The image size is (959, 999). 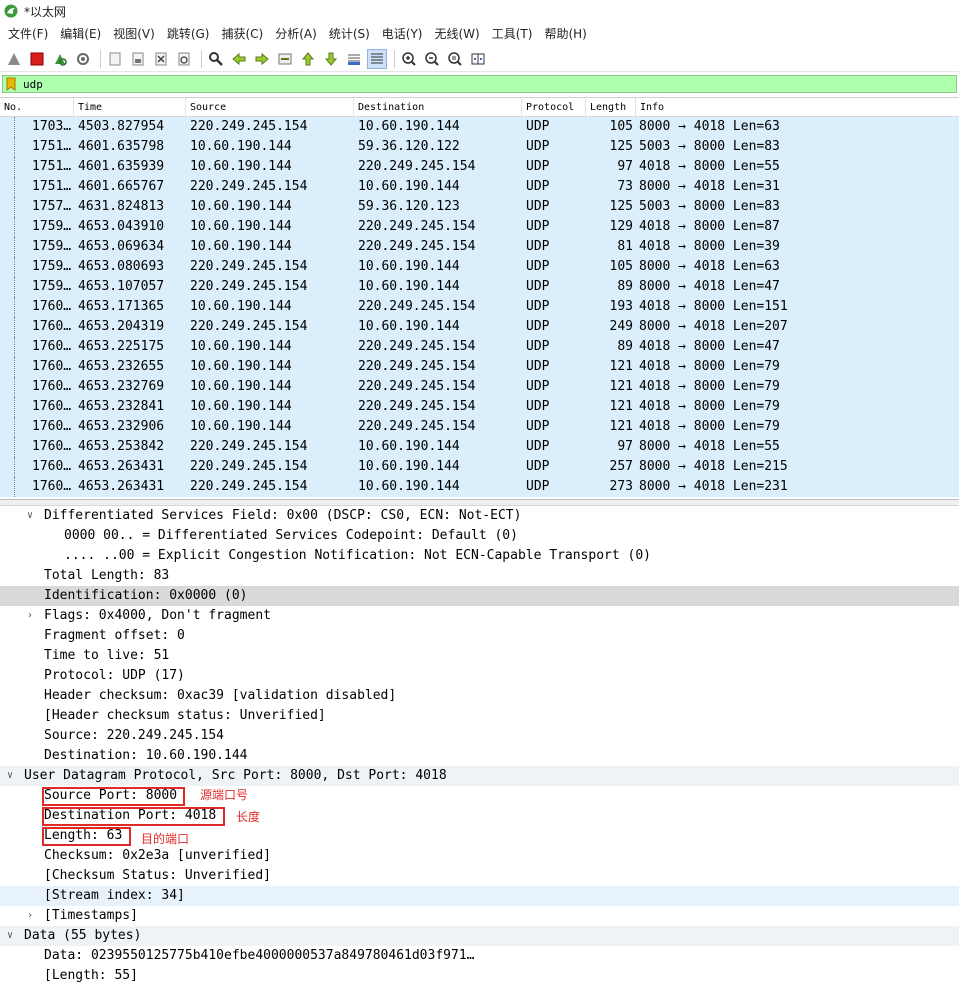 What do you see at coordinates (478, 59) in the screenshot?
I see `resize-columns-button` at bounding box center [478, 59].